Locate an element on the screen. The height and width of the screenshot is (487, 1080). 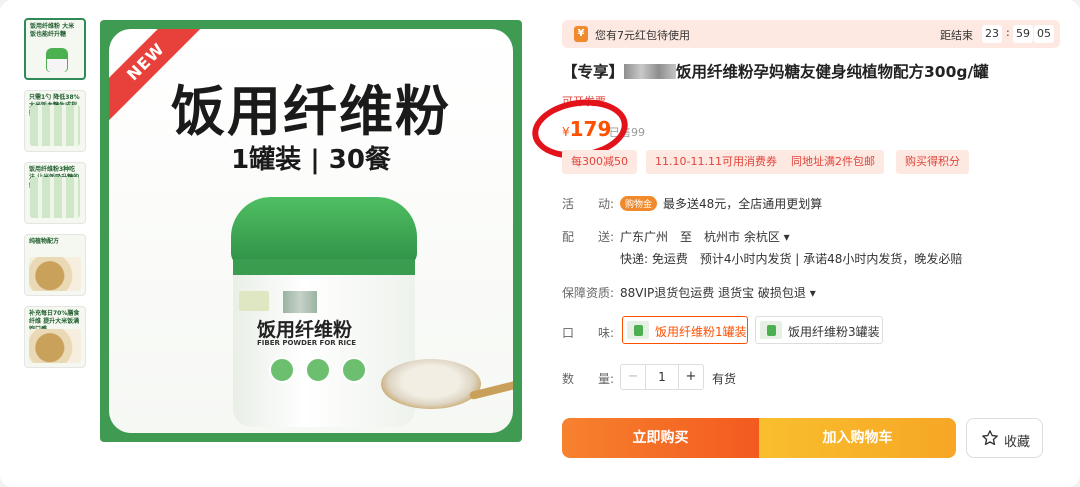
flavor-option-1: 饭用纤维粉1罐装 is located at coordinates (685, 330).